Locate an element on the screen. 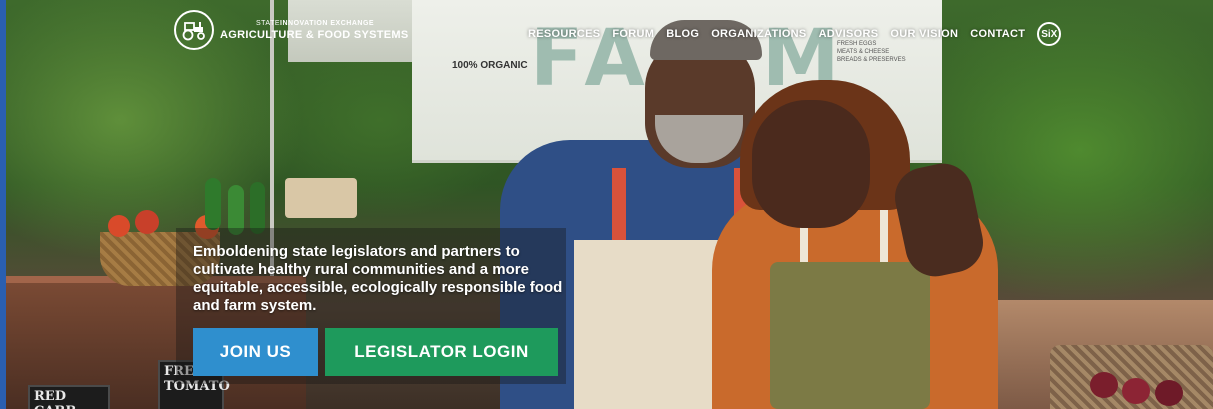 The height and width of the screenshot is (409, 1213). join-us-button: JOIN US is located at coordinates (255, 352).